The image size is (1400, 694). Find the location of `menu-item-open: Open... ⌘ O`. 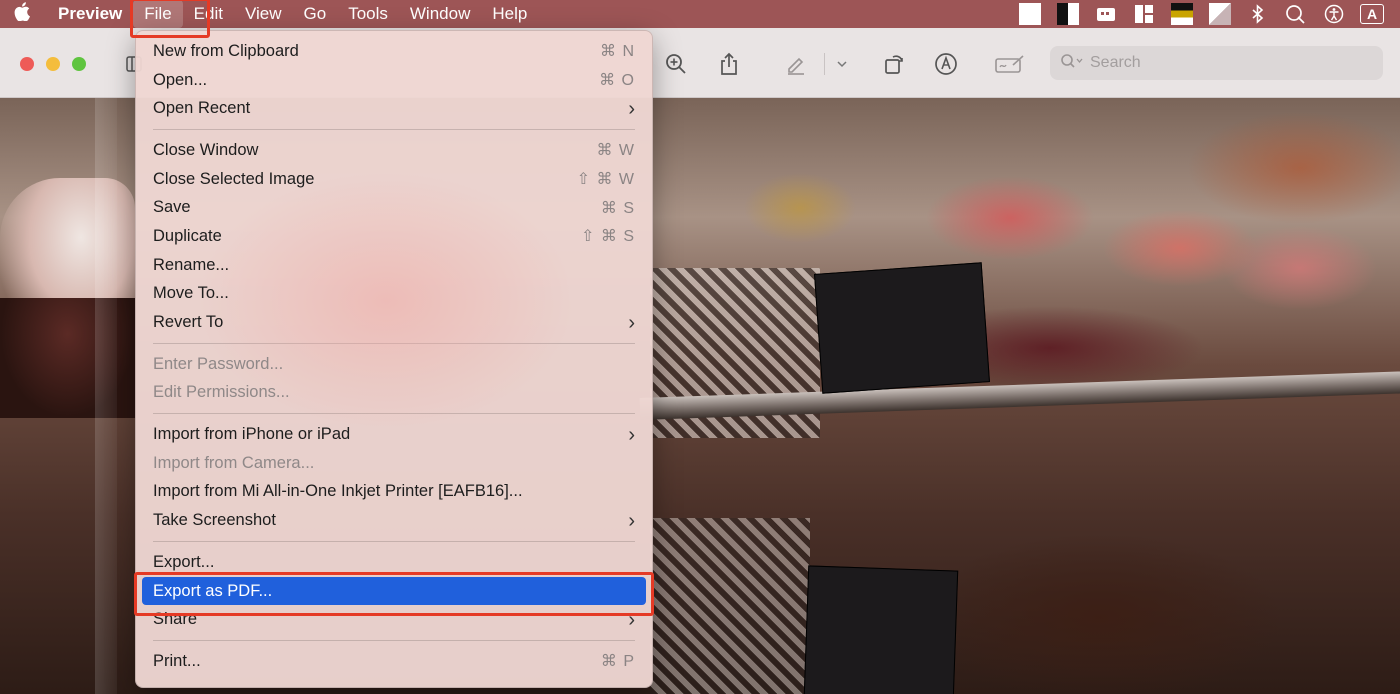

menu-item-open: Open... ⌘ O is located at coordinates (394, 80).